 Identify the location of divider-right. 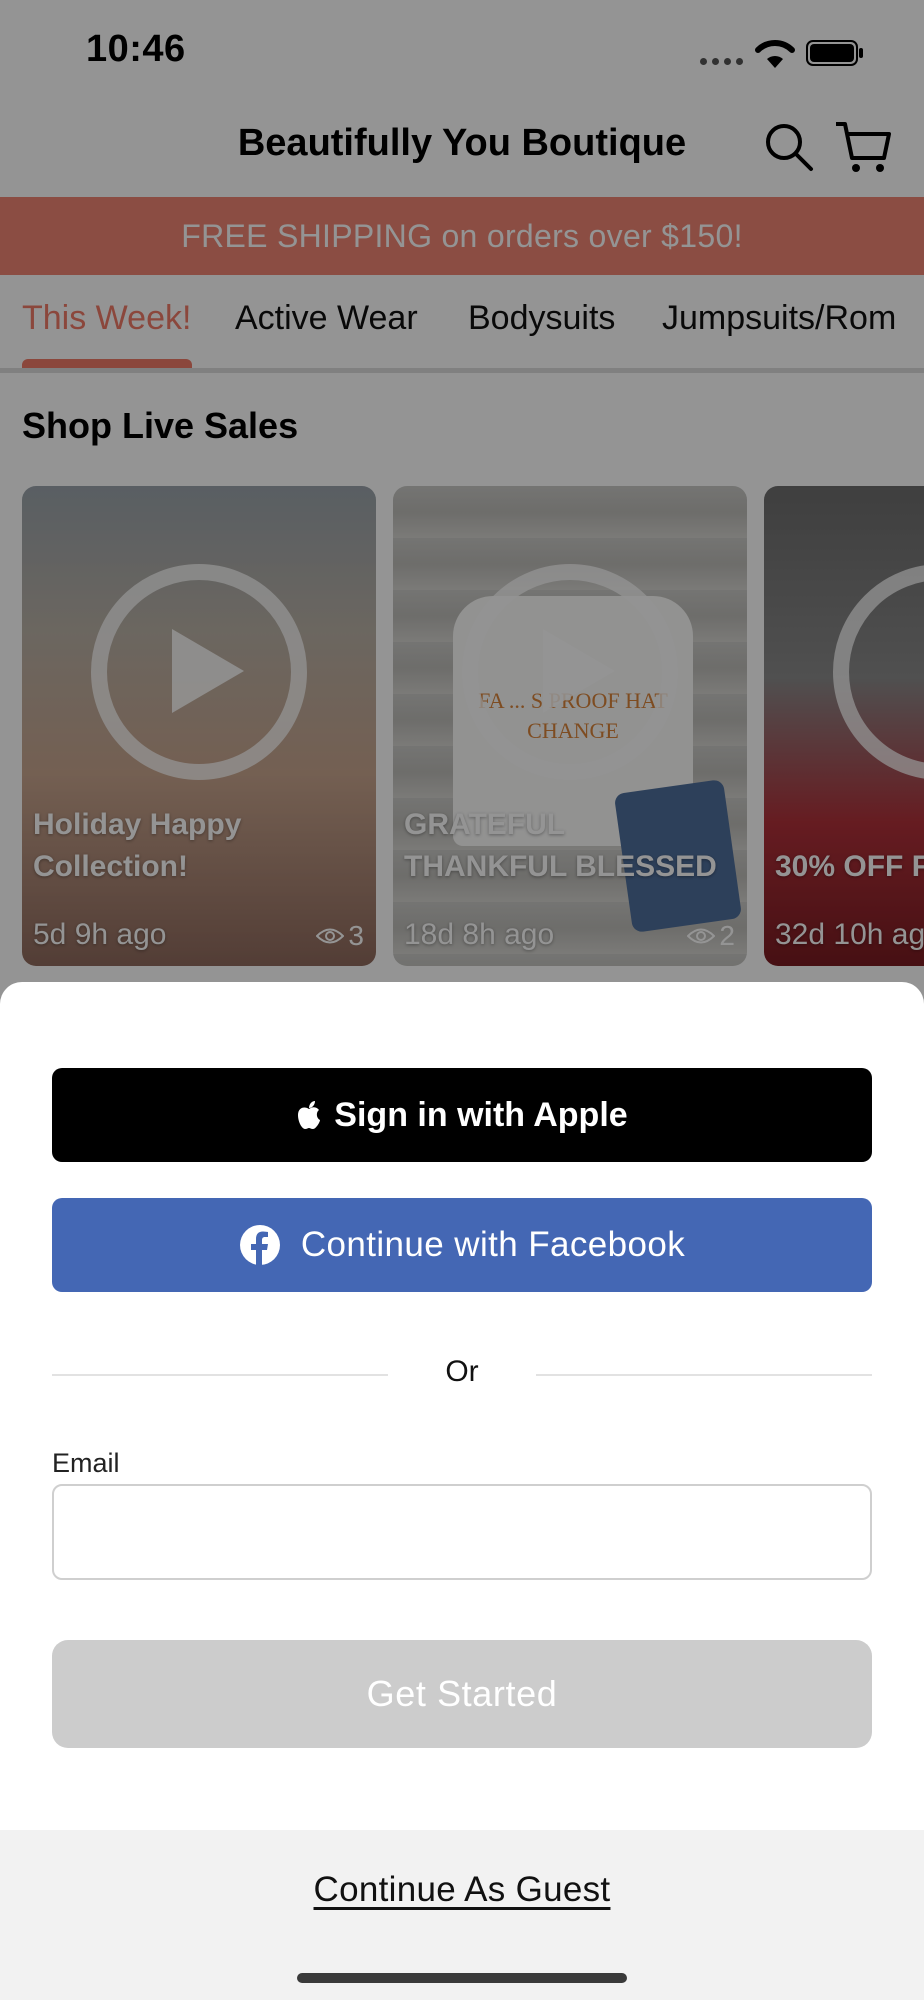
(704, 1375).